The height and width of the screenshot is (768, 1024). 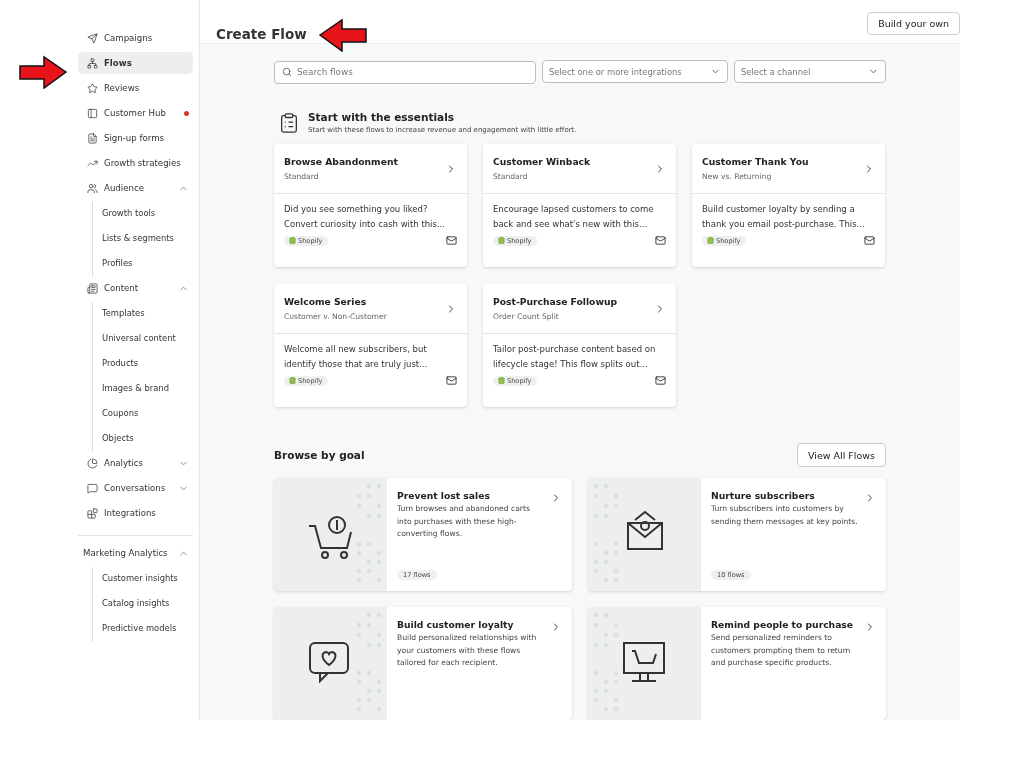 What do you see at coordinates (135, 188) in the screenshot?
I see `sidebar-item: Audience` at bounding box center [135, 188].